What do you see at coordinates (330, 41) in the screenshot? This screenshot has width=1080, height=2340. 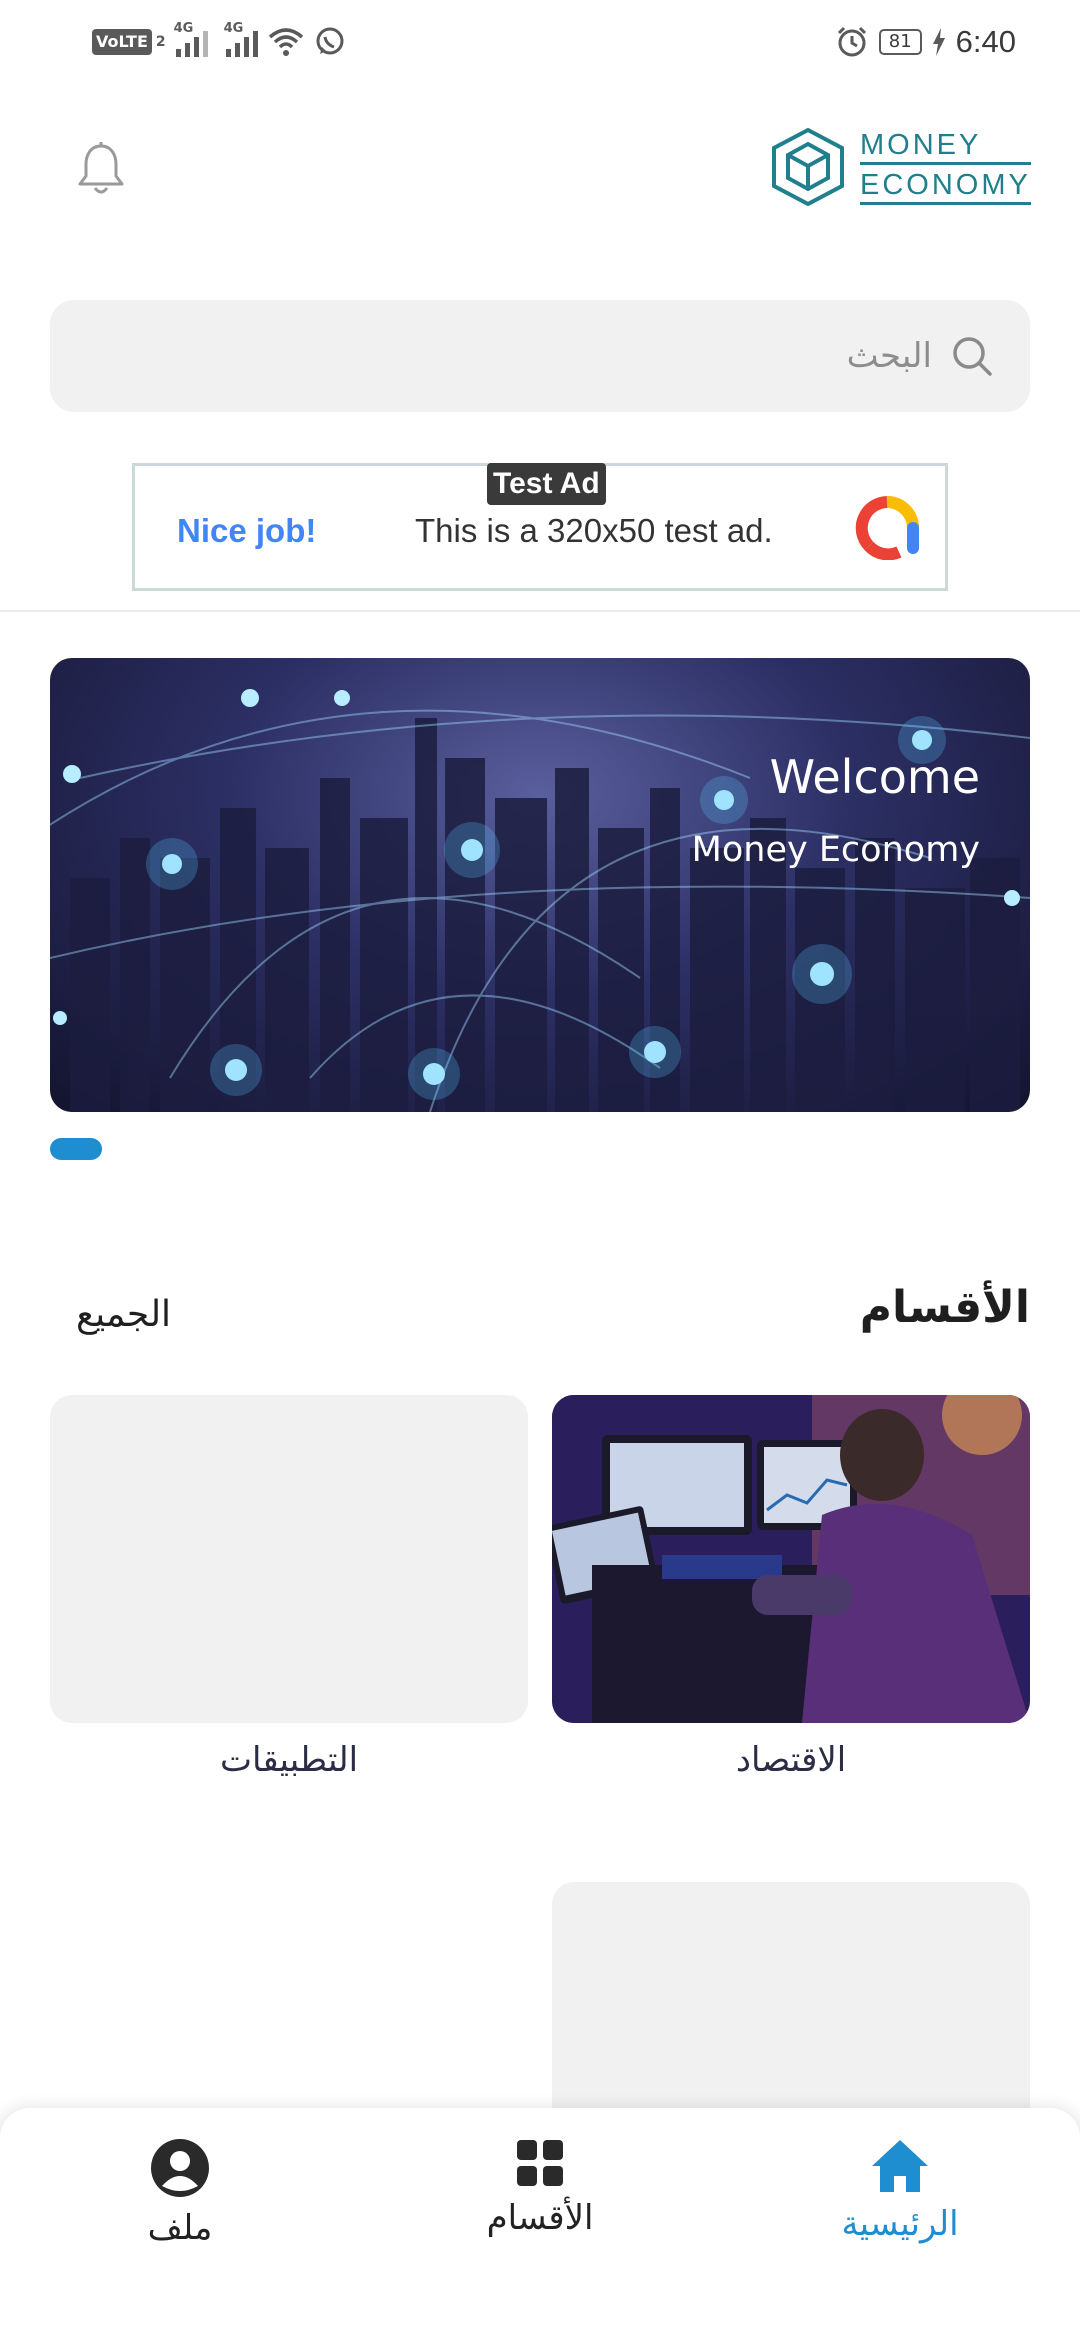 I see `whatsapp-icon` at bounding box center [330, 41].